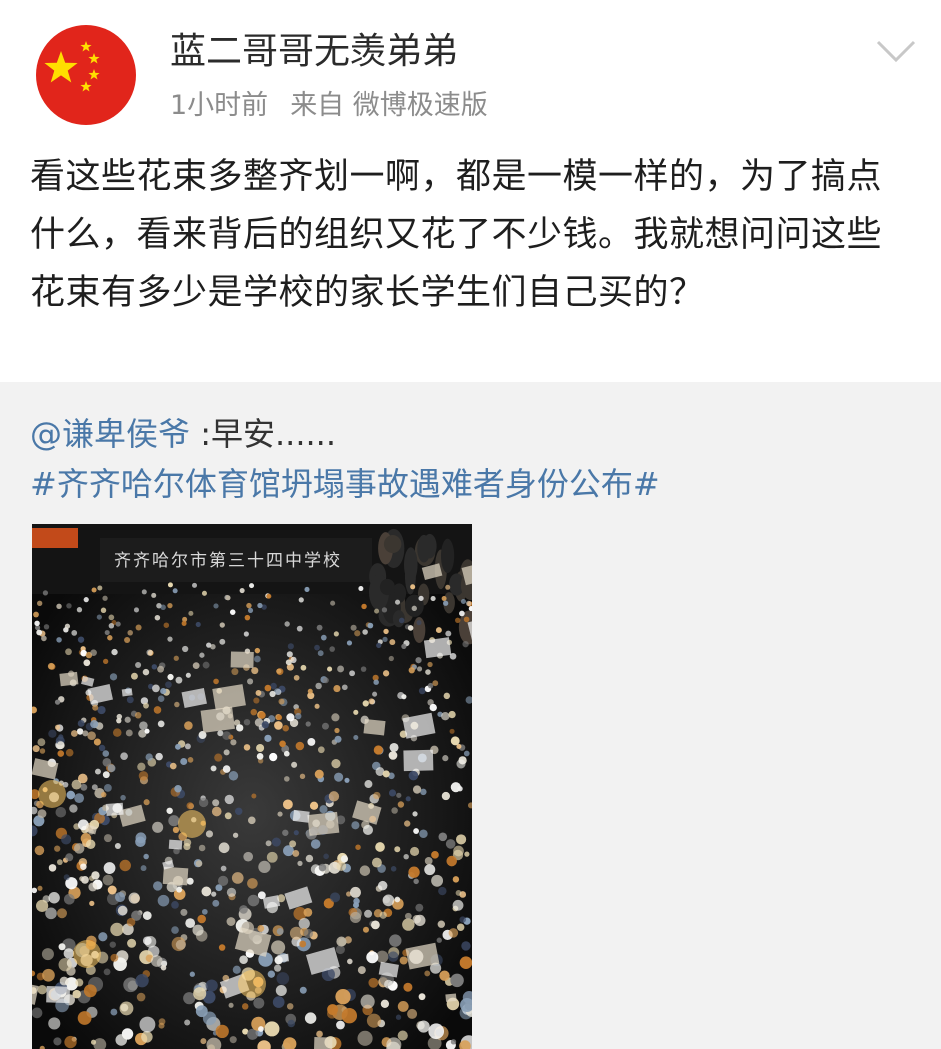  Describe the element at coordinates (110, 434) in the screenshot. I see `repost-mention-link: @谦卑侯爷` at that location.